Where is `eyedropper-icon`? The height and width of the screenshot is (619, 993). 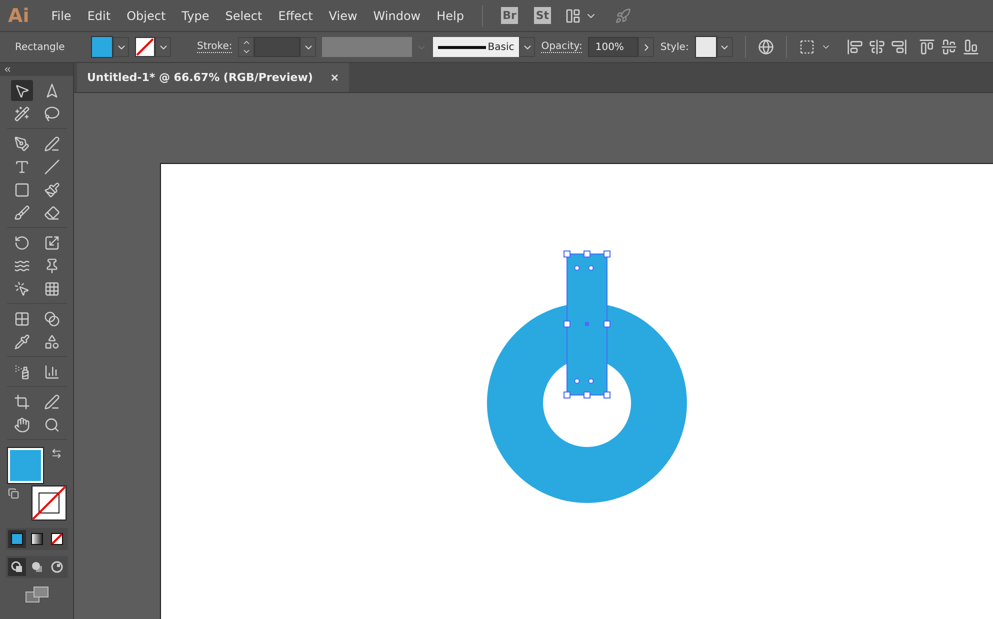
eyedropper-icon is located at coordinates (22, 342).